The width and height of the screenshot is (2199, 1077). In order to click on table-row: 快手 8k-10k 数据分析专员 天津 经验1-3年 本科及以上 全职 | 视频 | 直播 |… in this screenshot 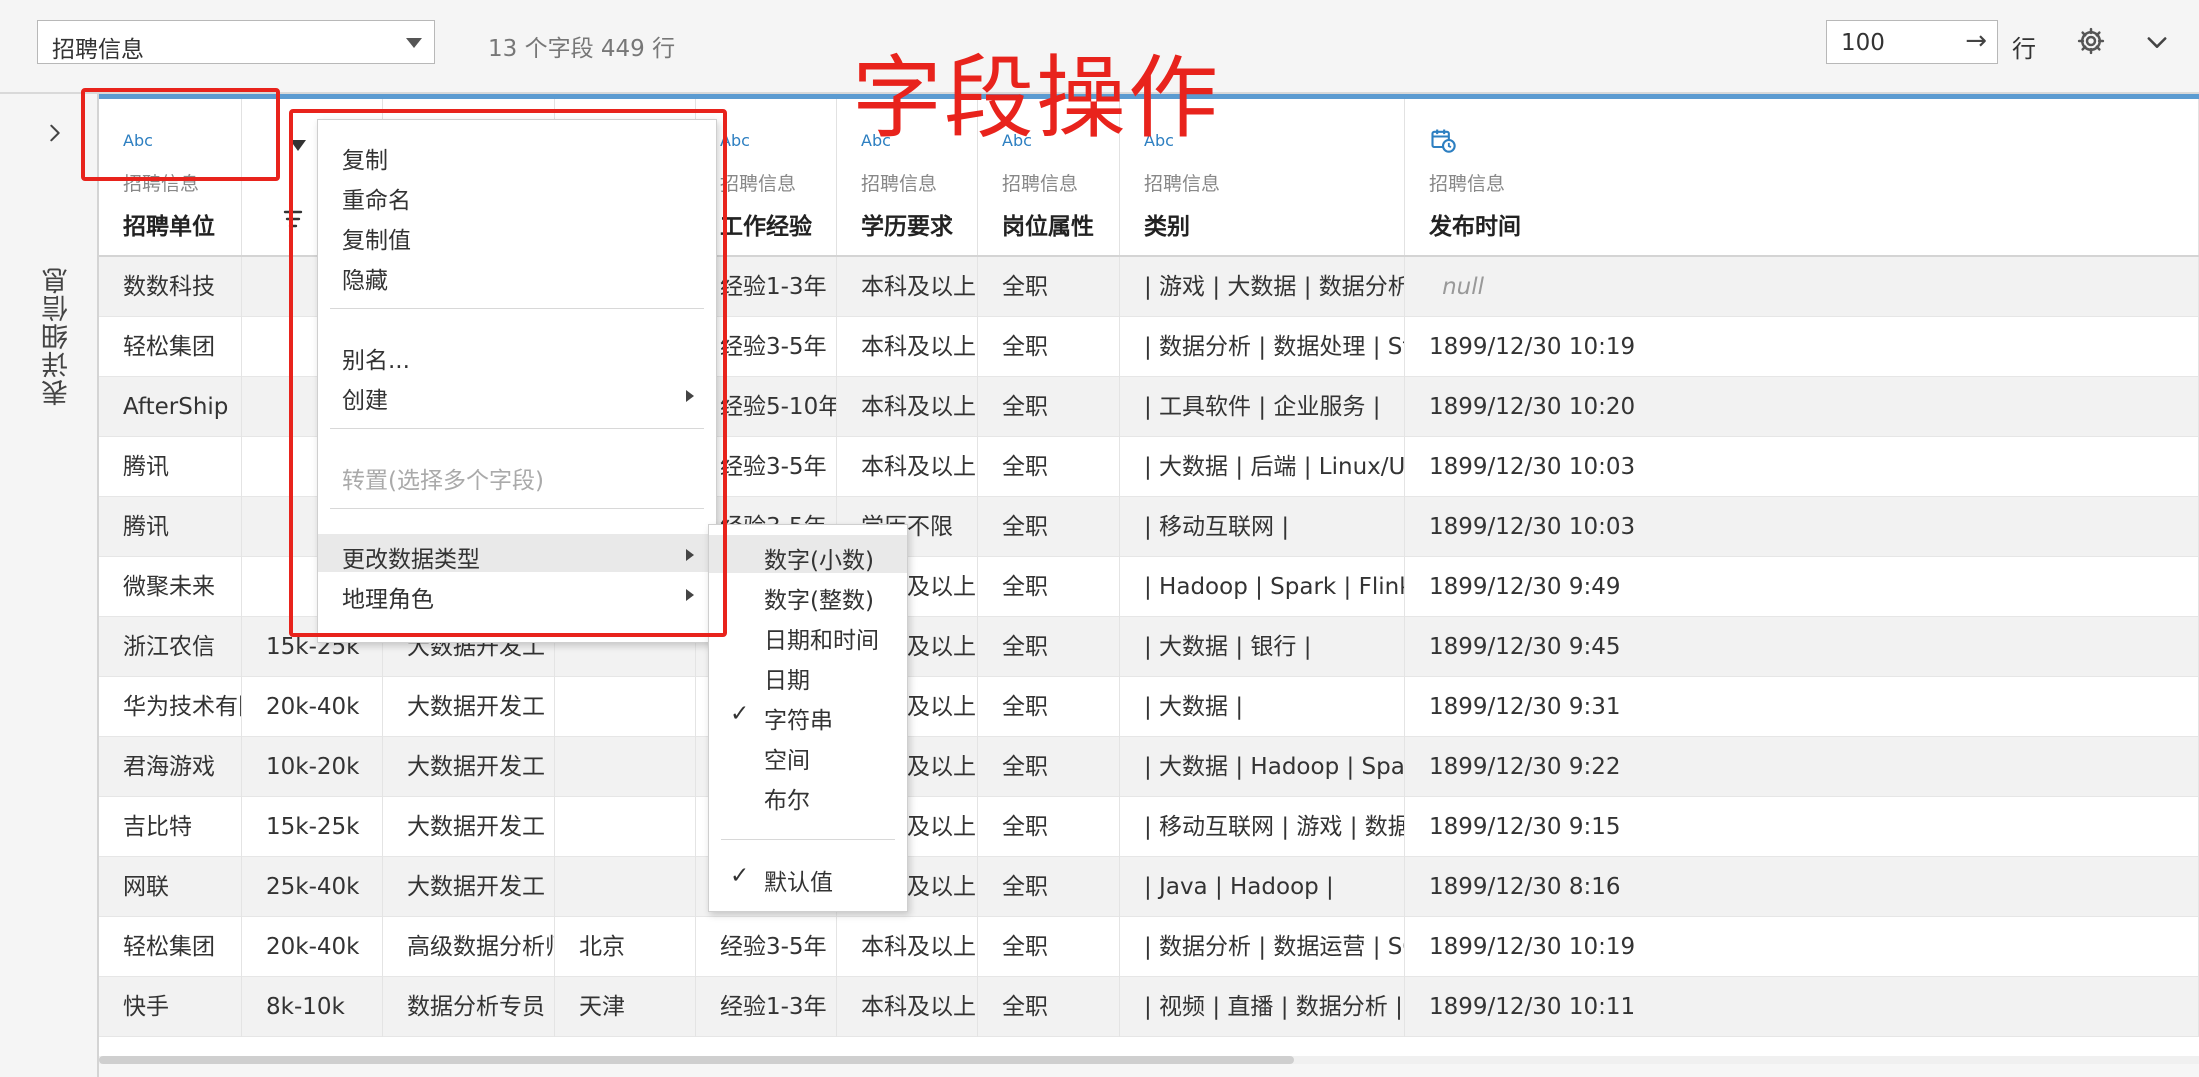, I will do `click(1149, 1007)`.